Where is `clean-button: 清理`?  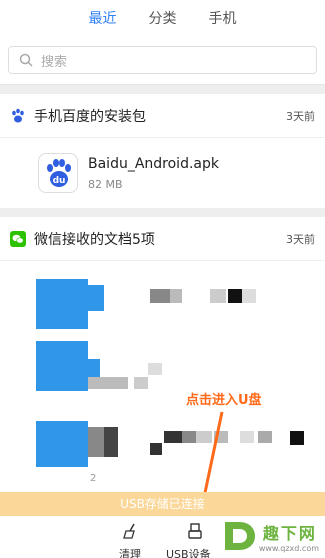
clean-button: 清理 is located at coordinates (130, 552).